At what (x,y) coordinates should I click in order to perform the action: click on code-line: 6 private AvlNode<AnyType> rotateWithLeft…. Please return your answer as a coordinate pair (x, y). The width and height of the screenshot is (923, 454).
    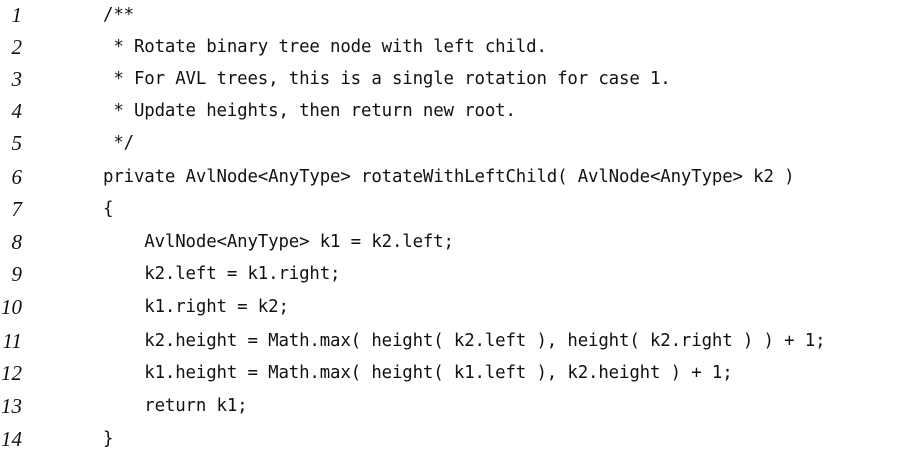
    Looking at the image, I should click on (461, 177).